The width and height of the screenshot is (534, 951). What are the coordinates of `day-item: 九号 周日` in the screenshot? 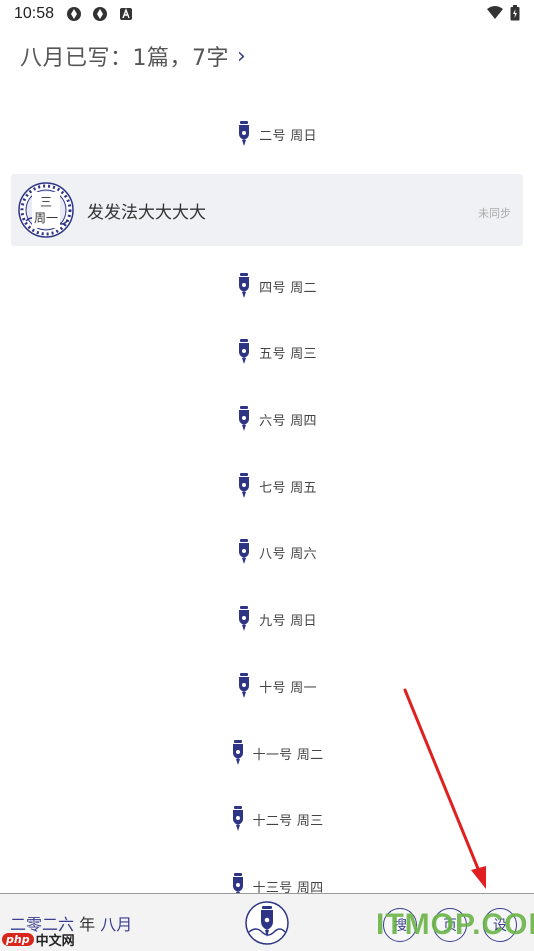 It's located at (267, 619).